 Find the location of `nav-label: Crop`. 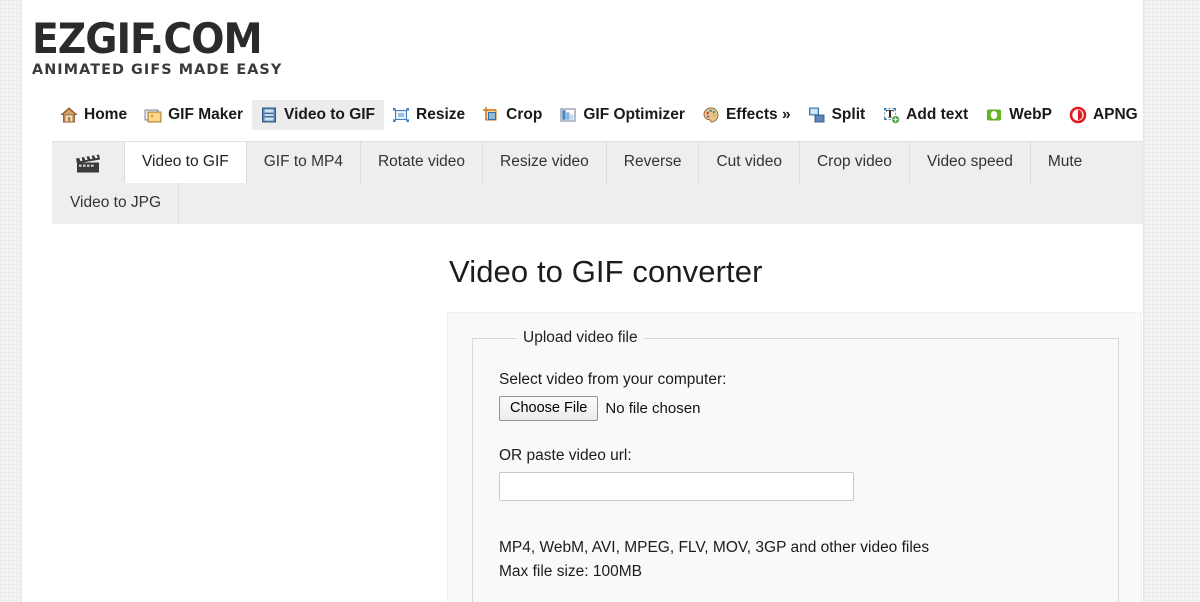

nav-label: Crop is located at coordinates (524, 114).